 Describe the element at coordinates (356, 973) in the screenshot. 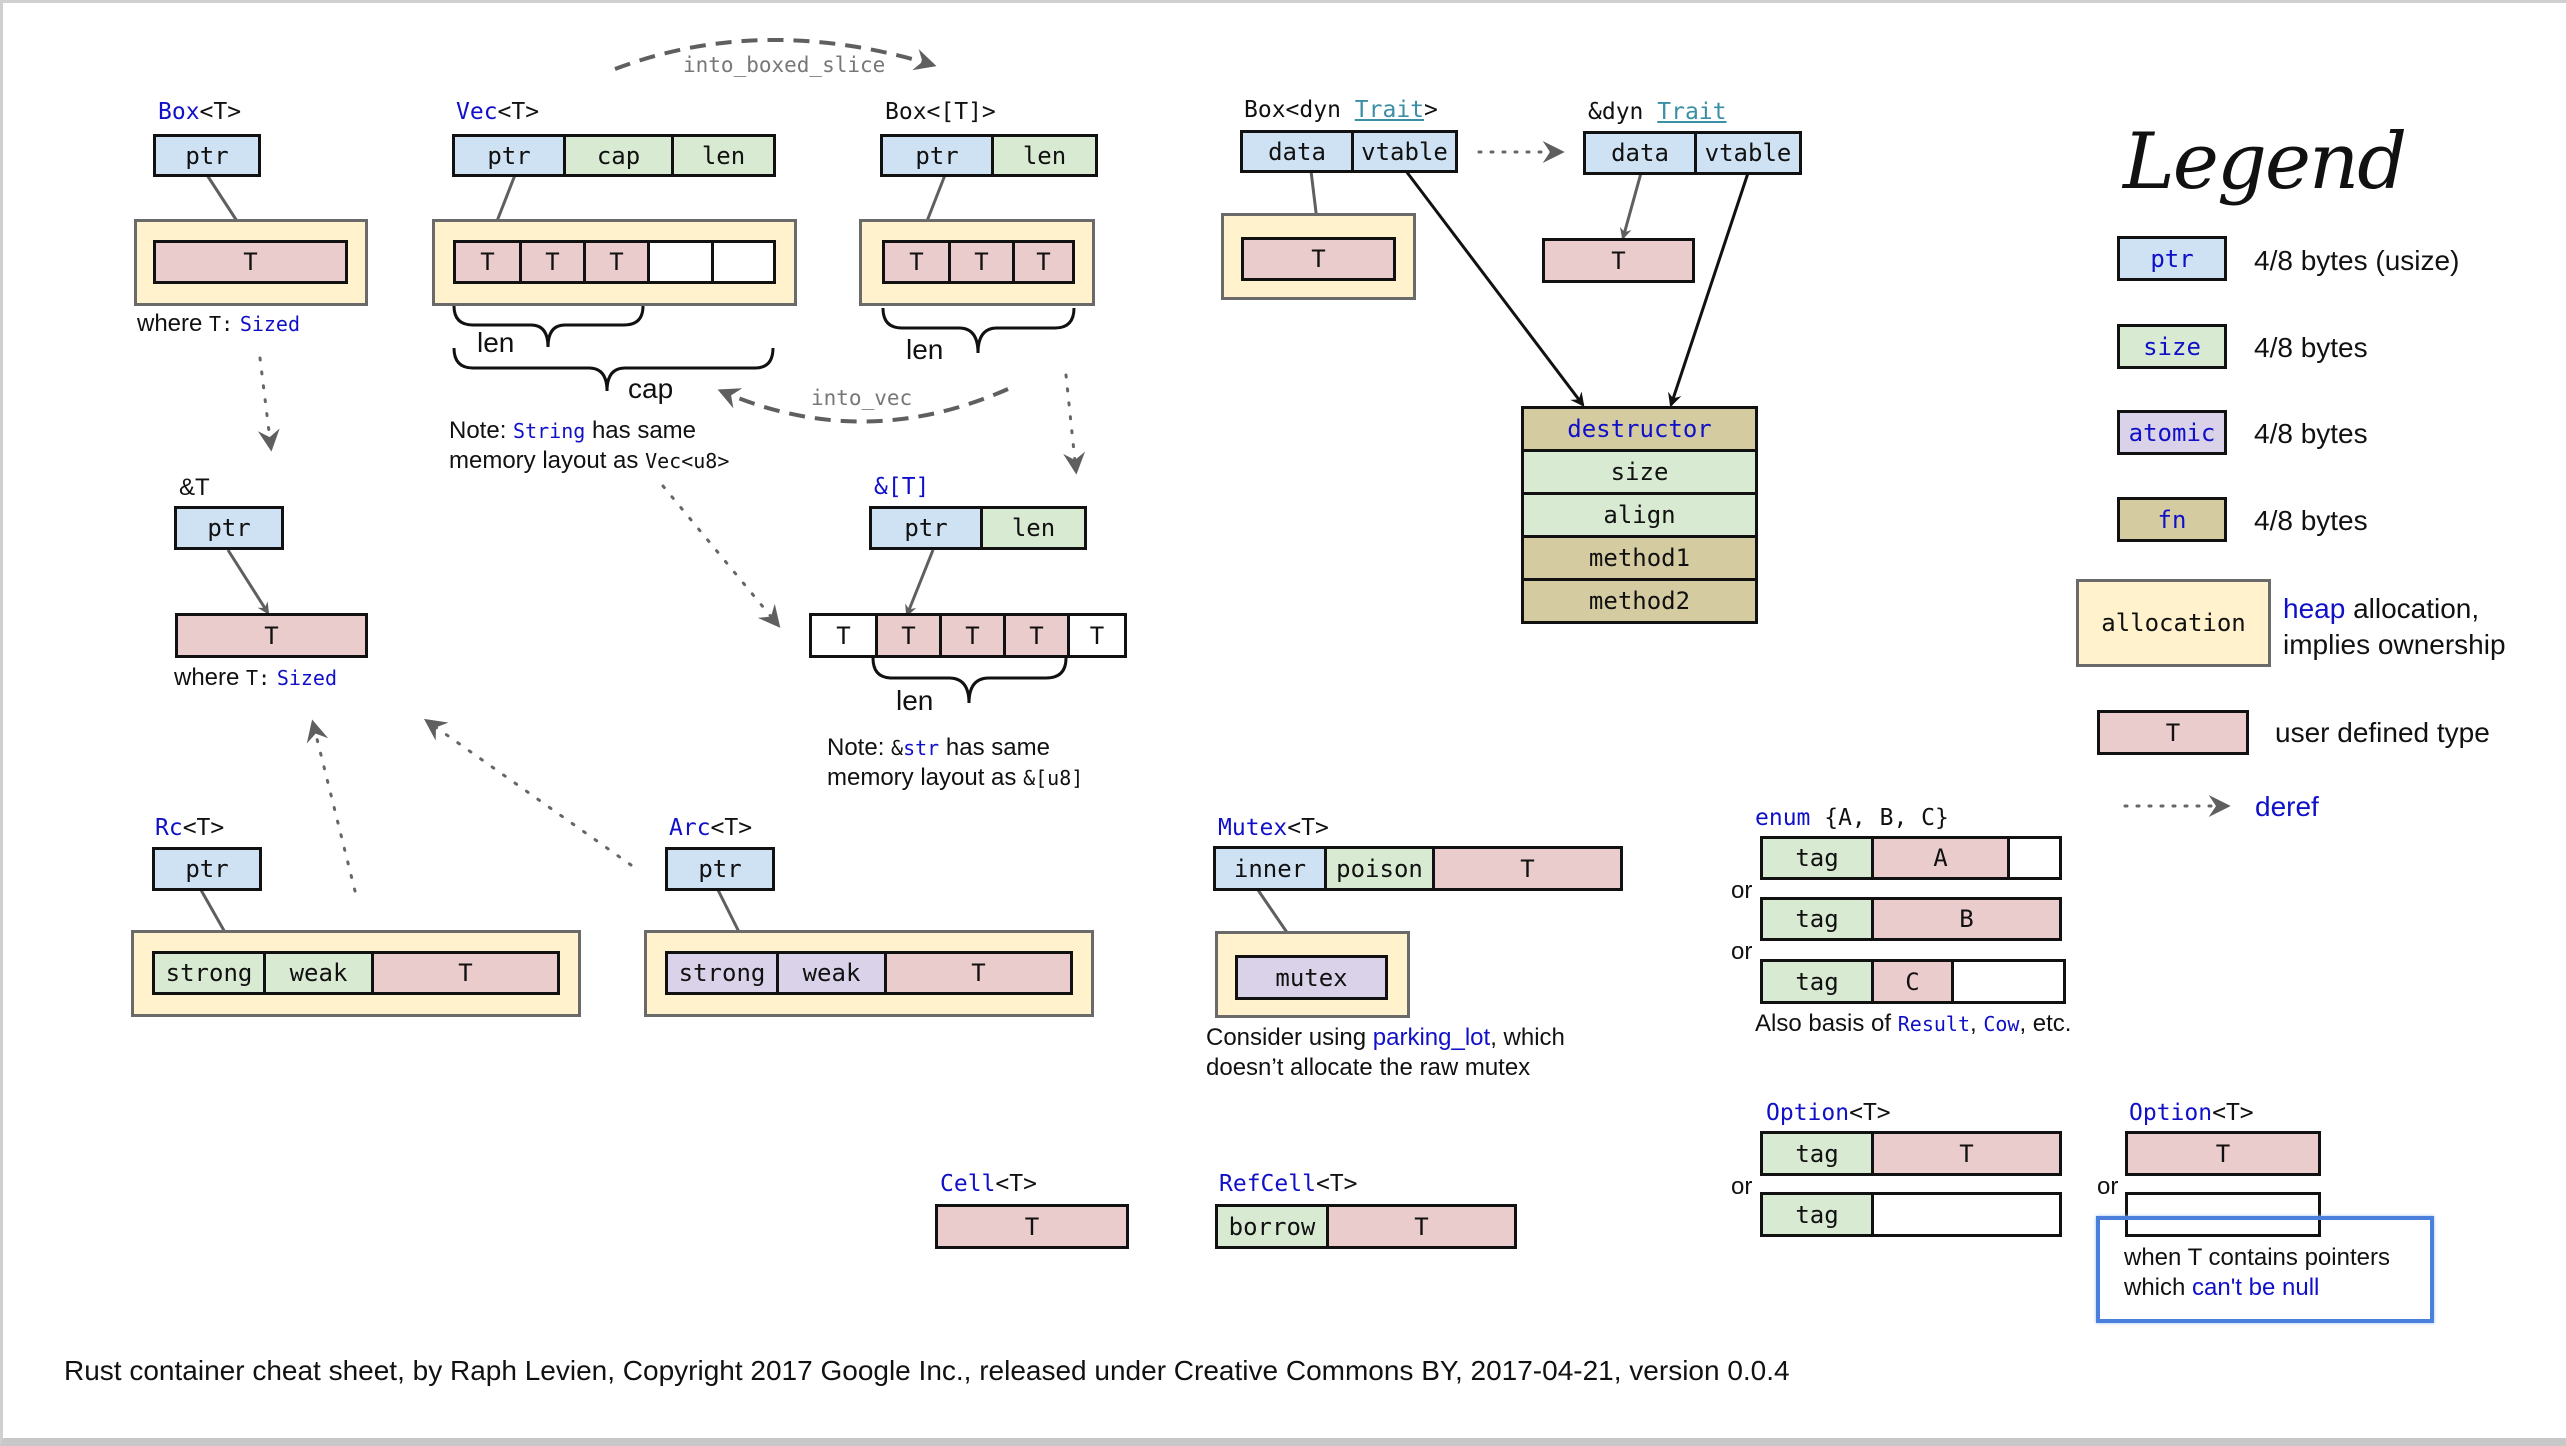

I see `rc-t-heap-block: strong weak T` at that location.